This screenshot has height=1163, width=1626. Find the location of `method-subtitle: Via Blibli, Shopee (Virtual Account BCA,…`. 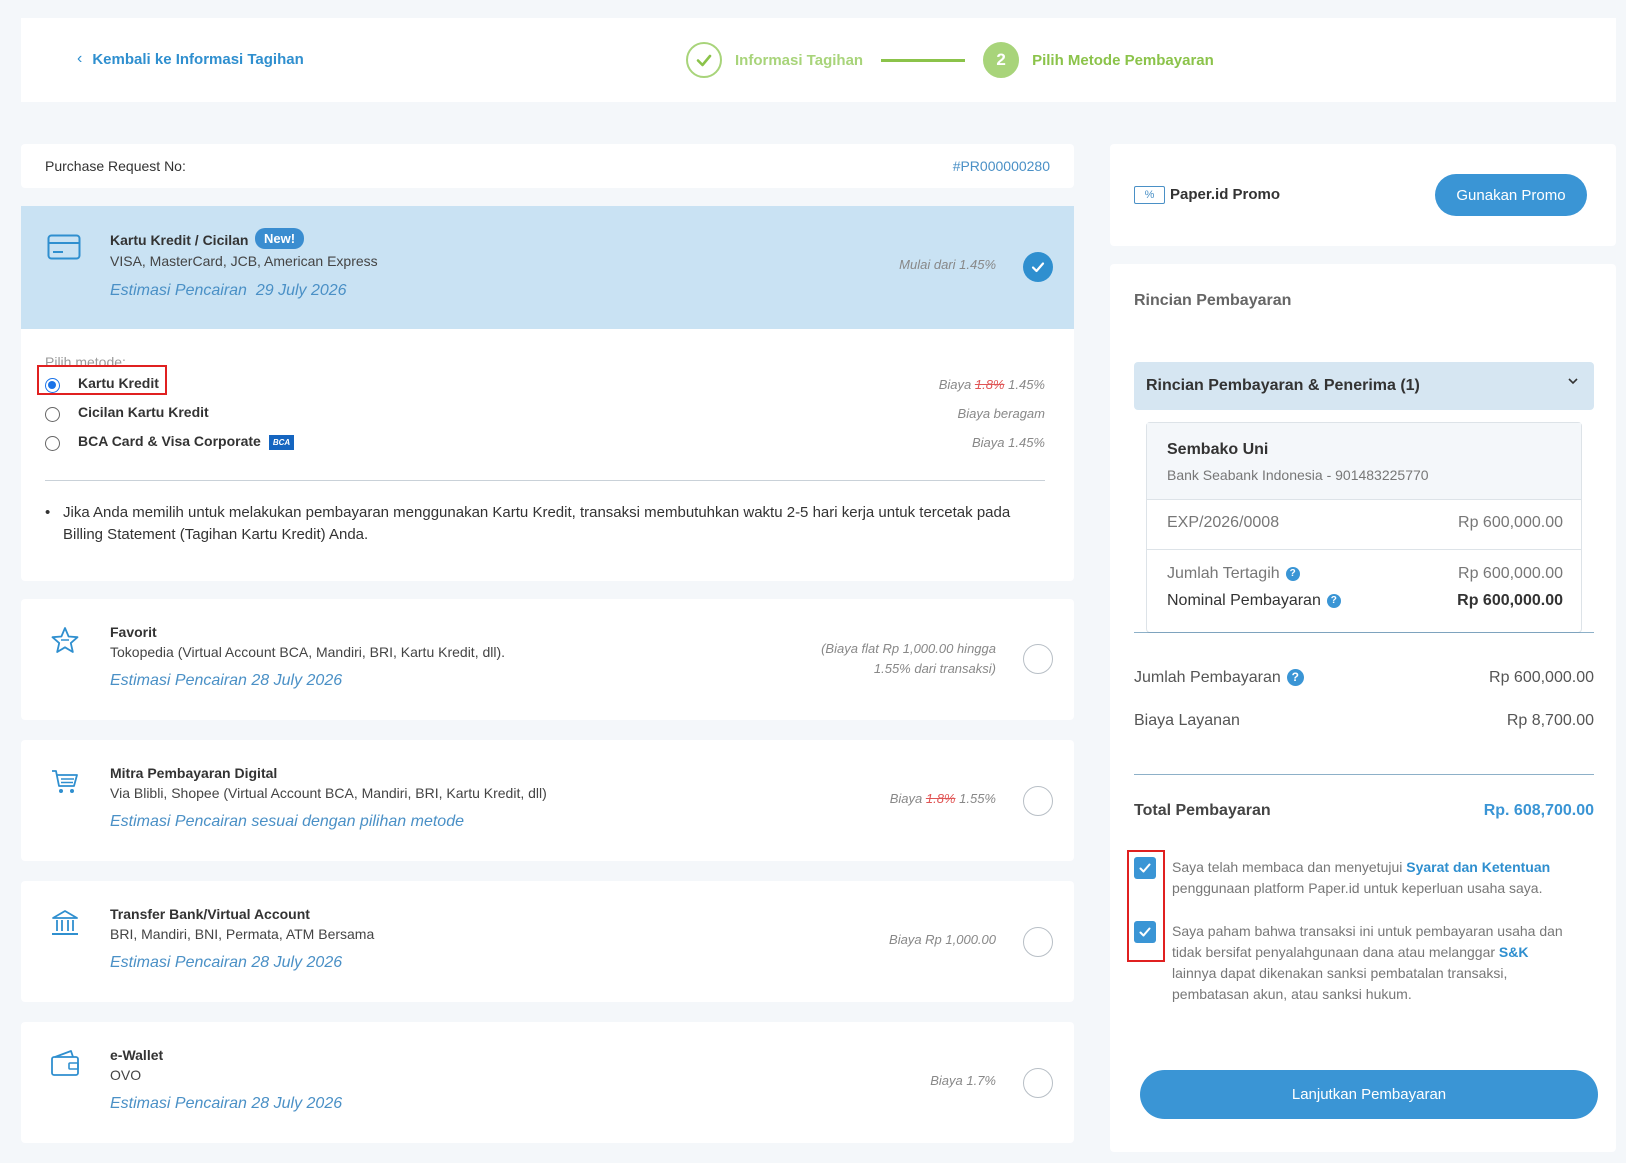

method-subtitle: Via Blibli, Shopee (Virtual Account BCA,… is located at coordinates (328, 793).